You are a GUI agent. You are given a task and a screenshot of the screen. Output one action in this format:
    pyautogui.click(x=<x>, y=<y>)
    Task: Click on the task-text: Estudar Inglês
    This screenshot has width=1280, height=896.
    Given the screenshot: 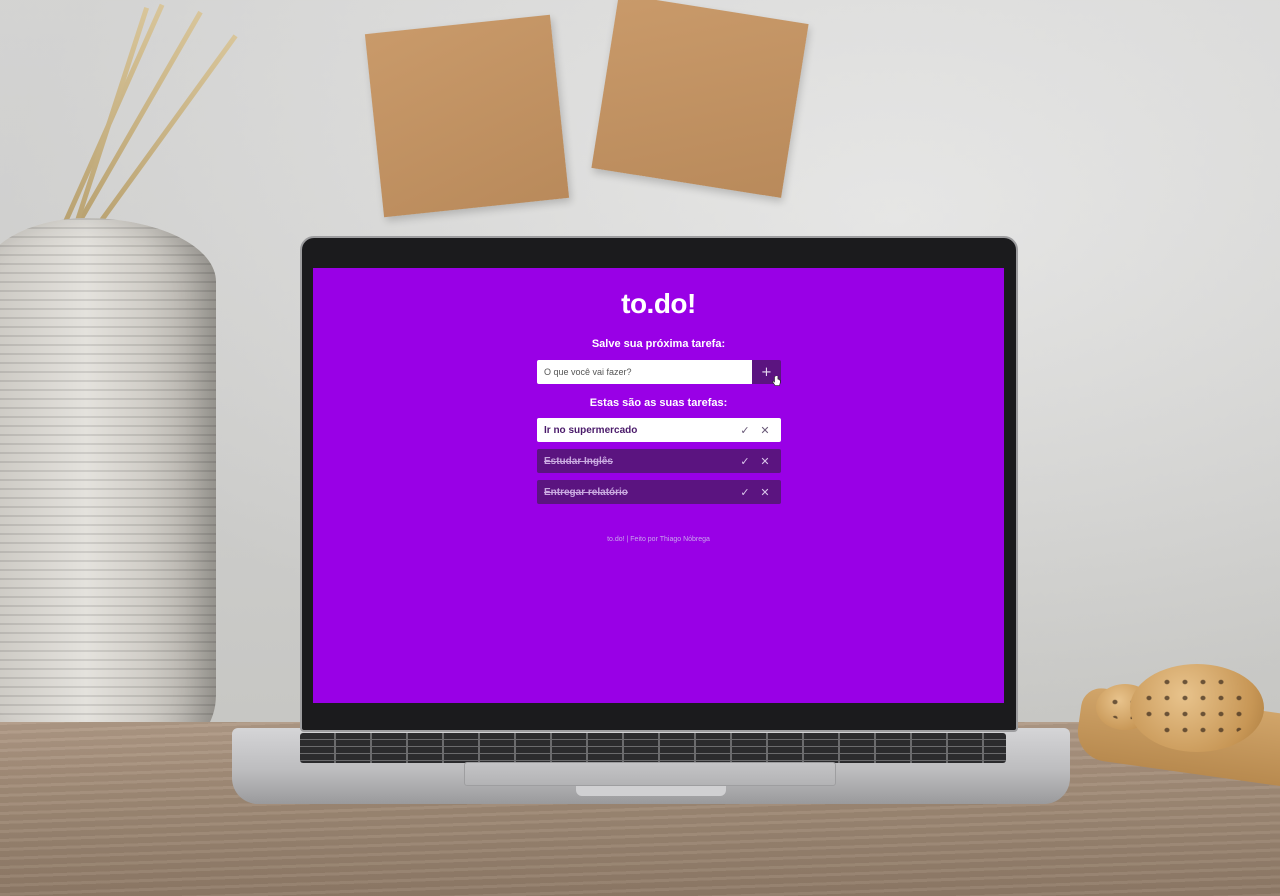 What is the action you would take?
    pyautogui.click(x=578, y=461)
    